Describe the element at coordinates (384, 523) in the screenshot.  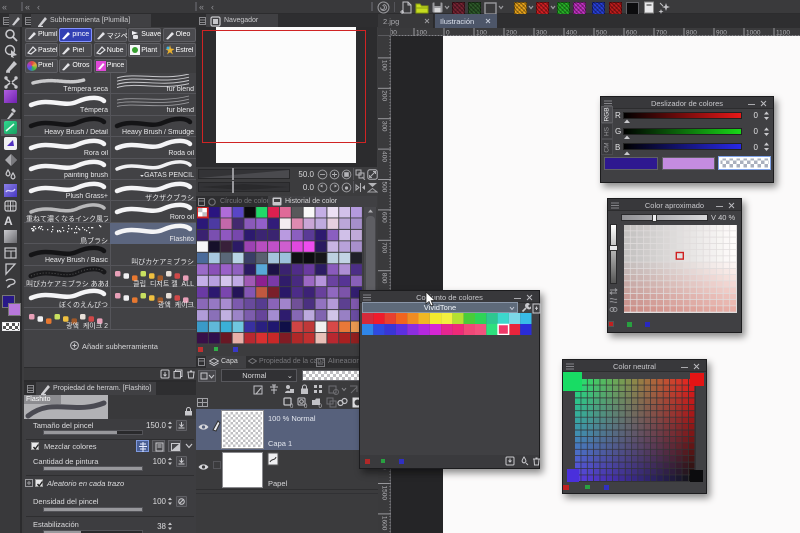
I see `svg-text: 1600` at that location.